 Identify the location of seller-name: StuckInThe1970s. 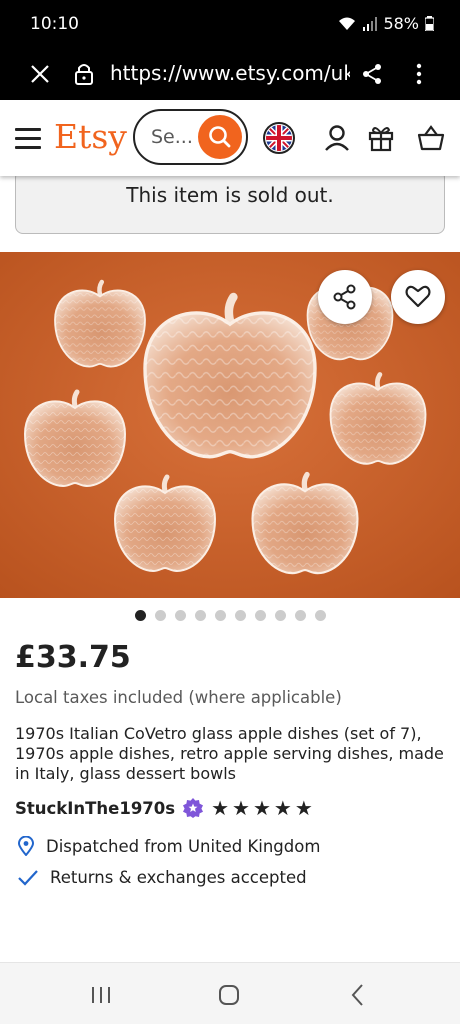
(95, 808).